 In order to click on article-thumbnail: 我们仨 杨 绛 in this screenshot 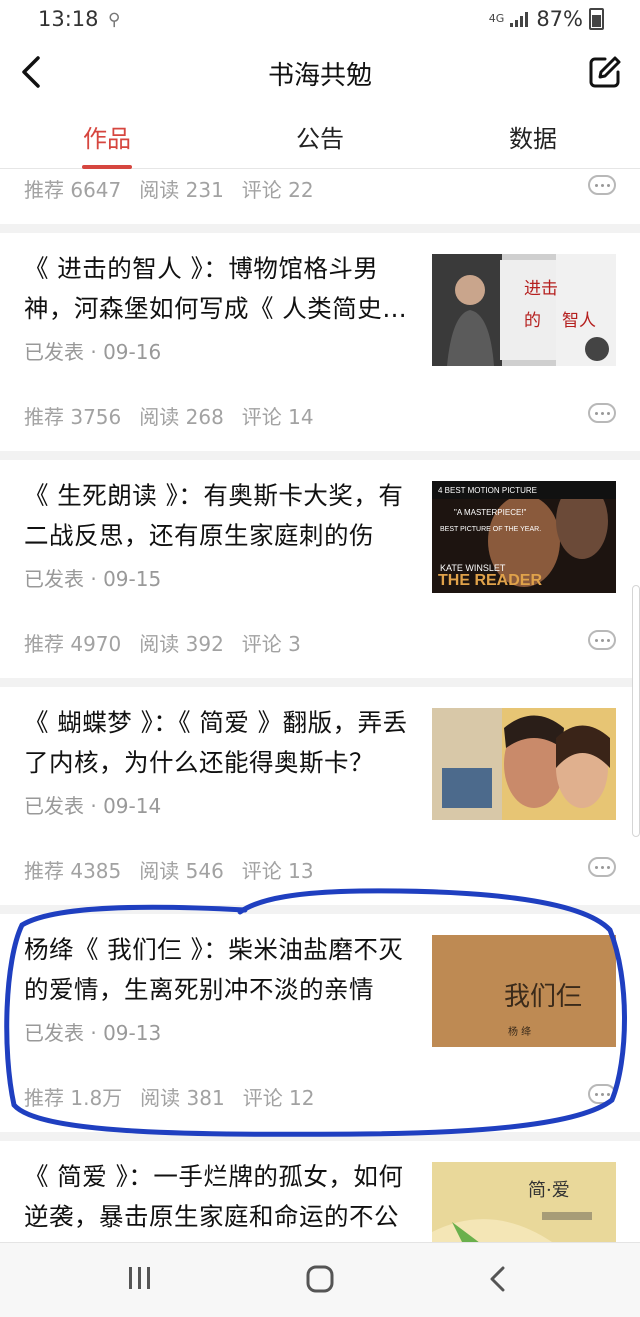, I will do `click(524, 991)`.